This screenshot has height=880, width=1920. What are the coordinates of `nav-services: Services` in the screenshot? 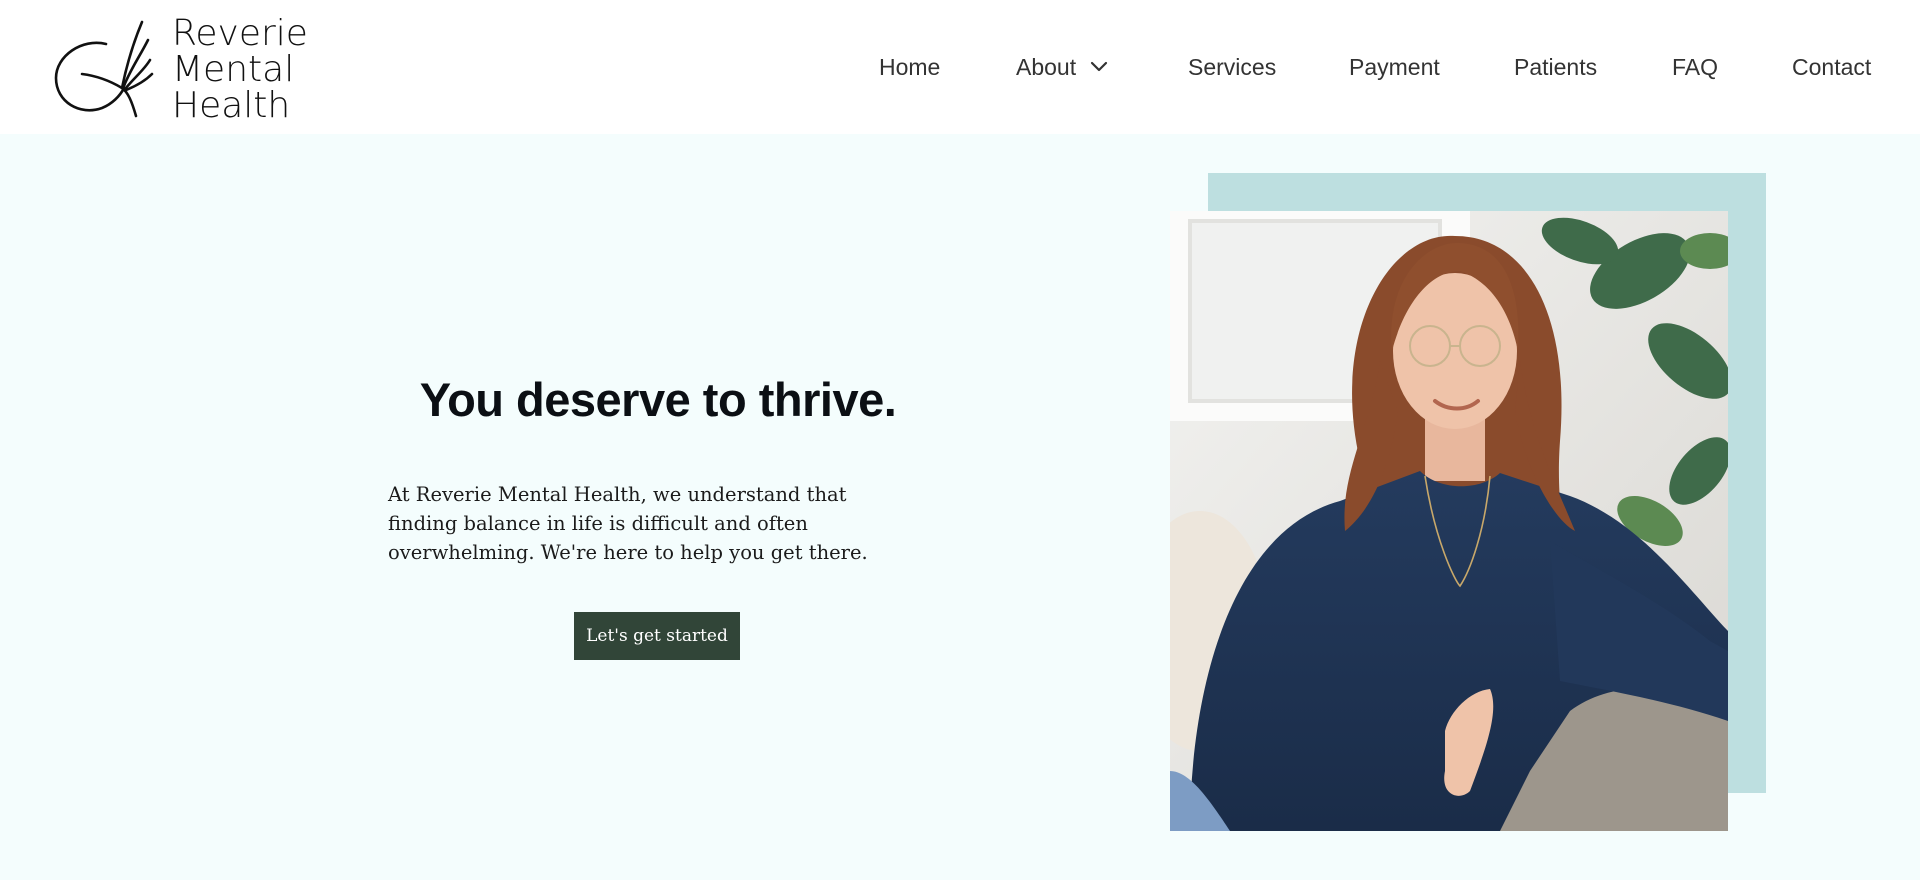 It's located at (1232, 67).